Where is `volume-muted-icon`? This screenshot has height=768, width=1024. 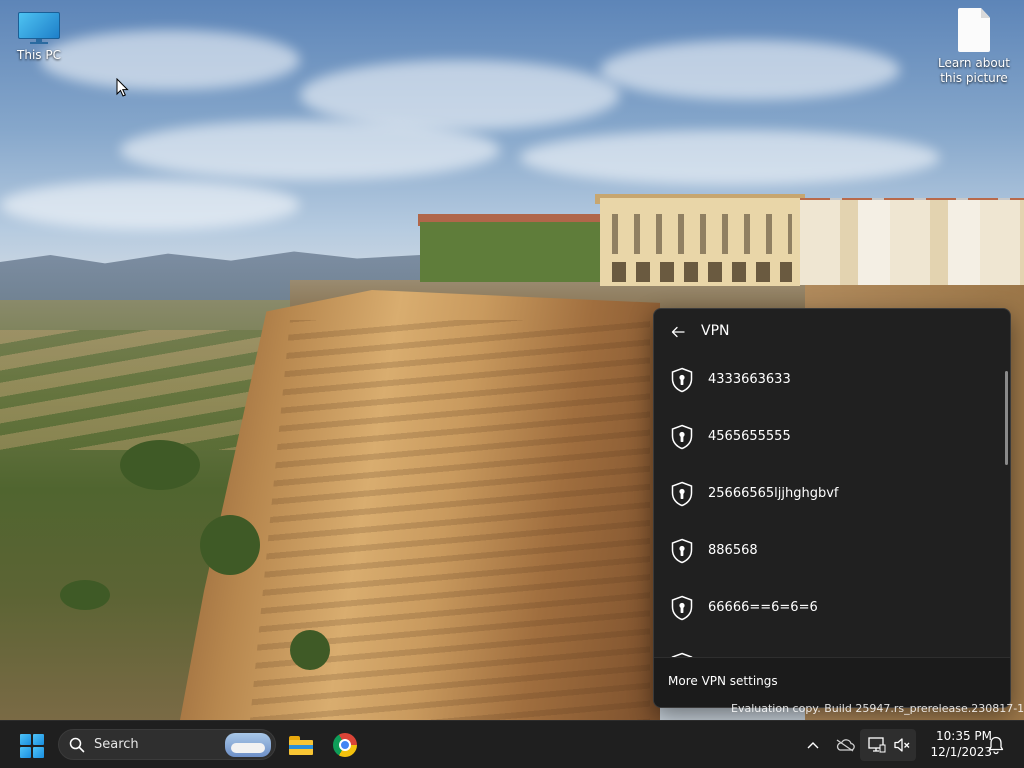
volume-muted-icon is located at coordinates (902, 745).